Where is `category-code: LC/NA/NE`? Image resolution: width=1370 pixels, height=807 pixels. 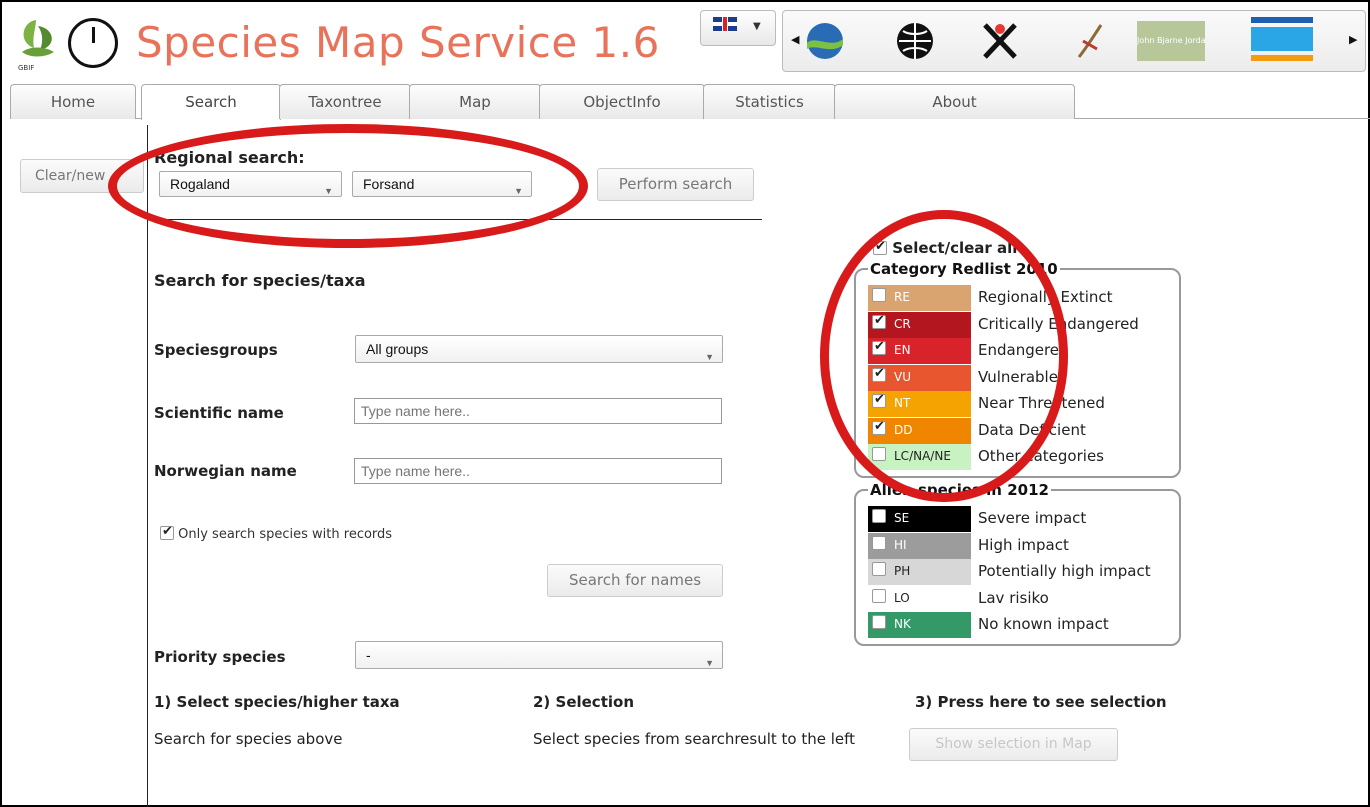 category-code: LC/NA/NE is located at coordinates (922, 456).